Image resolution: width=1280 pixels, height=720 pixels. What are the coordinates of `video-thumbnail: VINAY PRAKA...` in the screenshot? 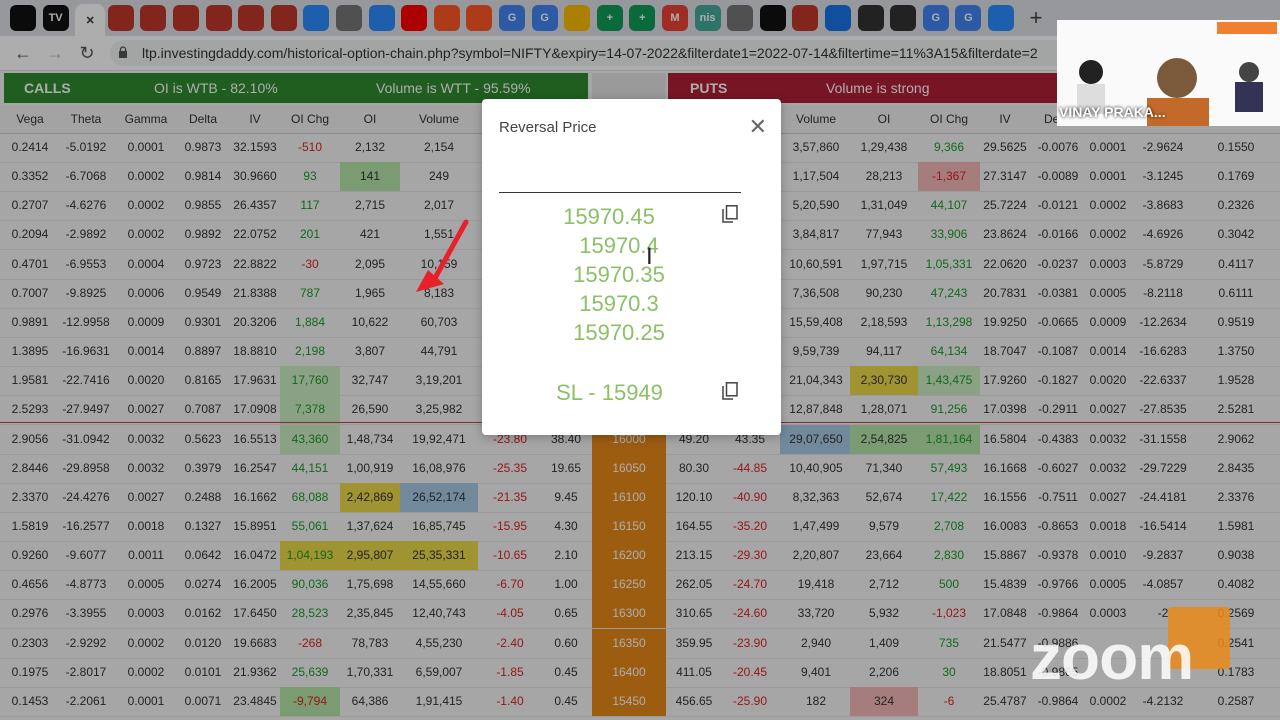 It's located at (1168, 73).